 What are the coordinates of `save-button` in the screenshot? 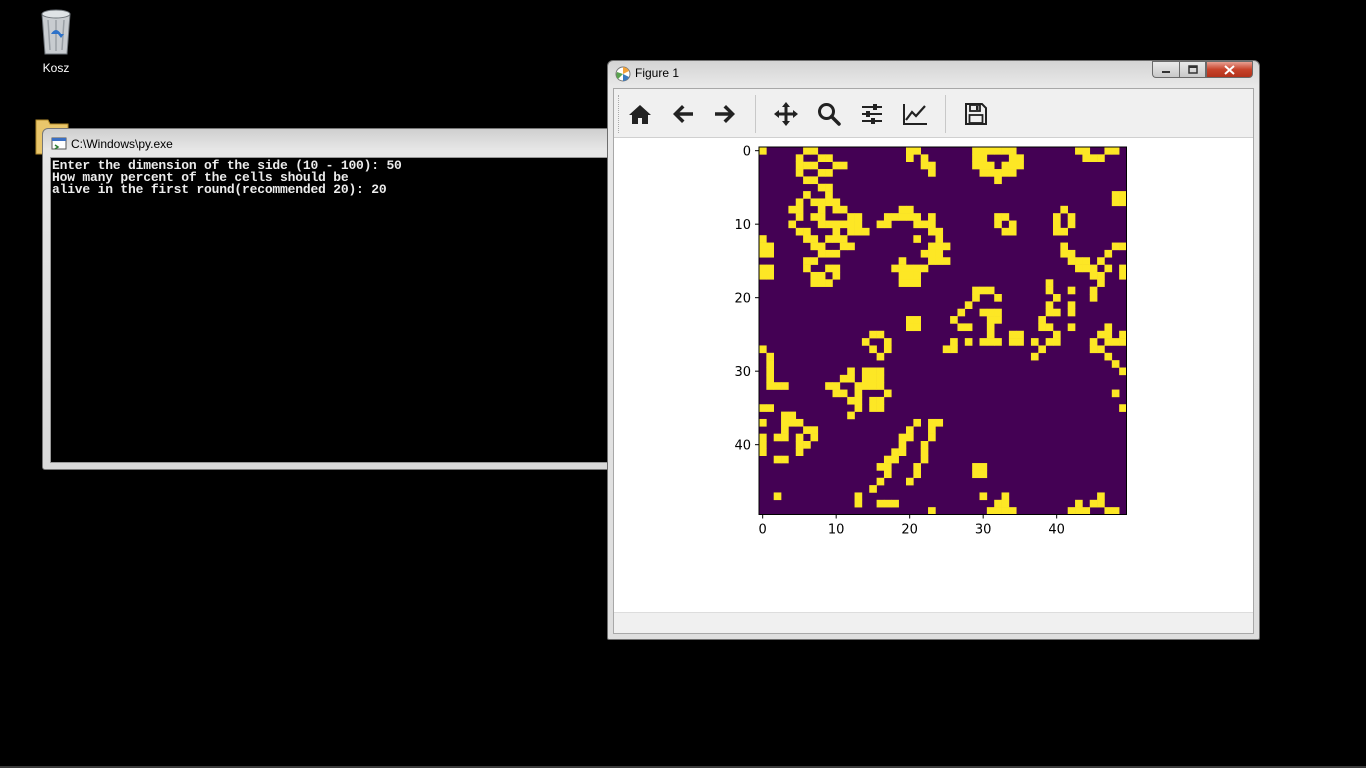 It's located at (976, 114).